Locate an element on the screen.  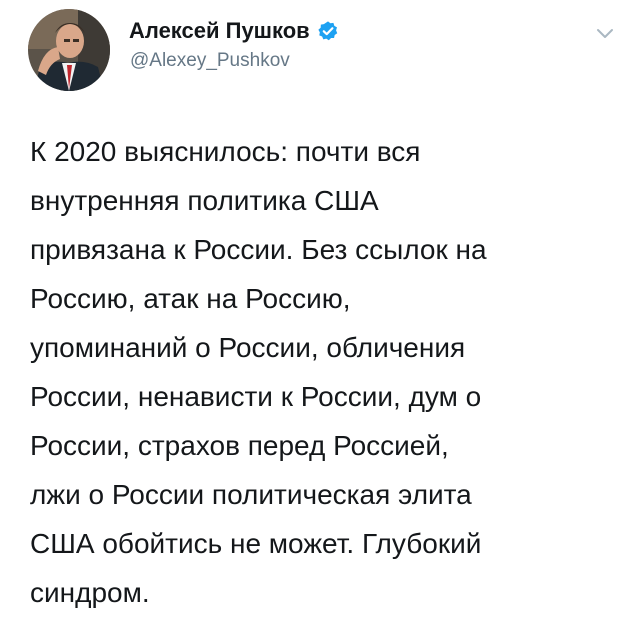
tweet-text-line: США обойтись не может. Глубокий is located at coordinates (256, 543).